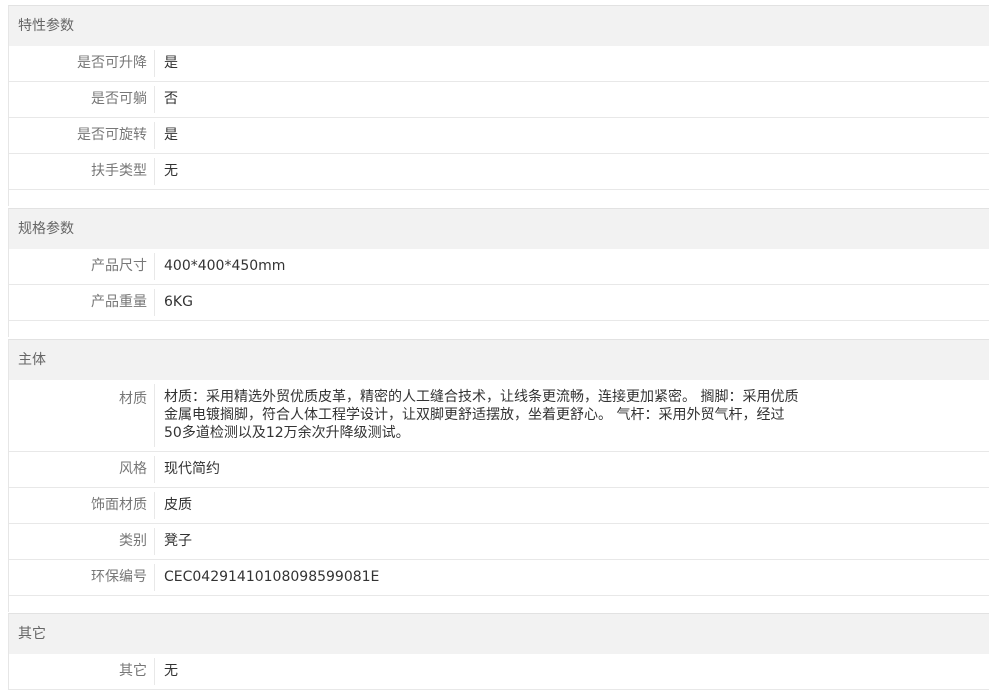  Describe the element at coordinates (499, 100) in the screenshot. I see `table-row: 是否可躺 否` at that location.